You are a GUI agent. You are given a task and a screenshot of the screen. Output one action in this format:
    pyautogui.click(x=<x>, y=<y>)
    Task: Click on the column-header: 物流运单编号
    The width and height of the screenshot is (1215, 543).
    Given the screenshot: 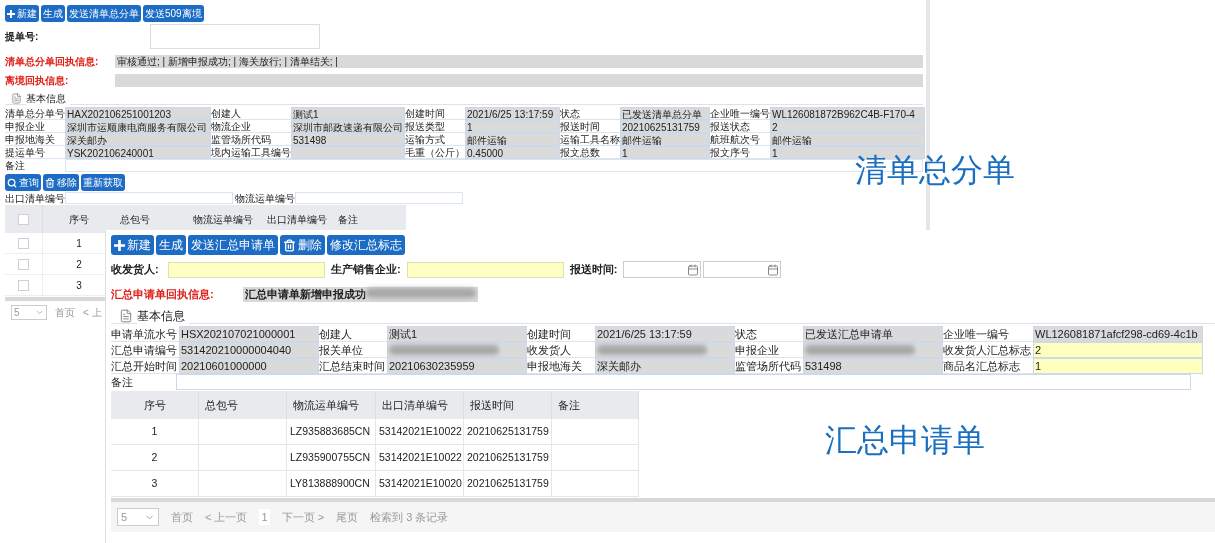 What is the action you would take?
    pyautogui.click(x=331, y=405)
    